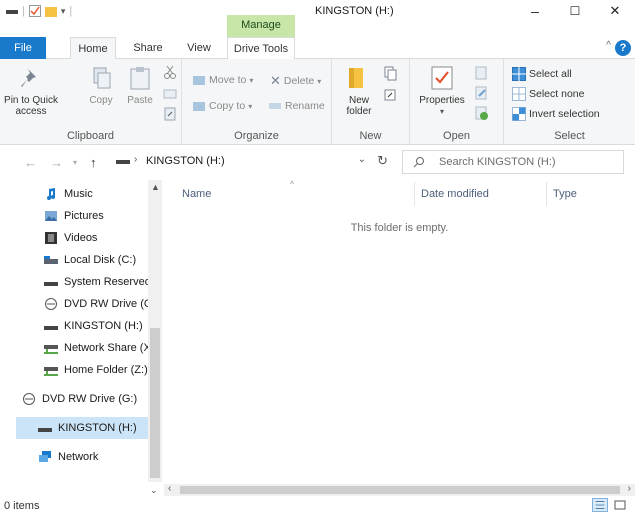 The width and height of the screenshot is (635, 513). What do you see at coordinates (135, 159) in the screenshot?
I see `breadcrumb-chevron-icon: ›` at bounding box center [135, 159].